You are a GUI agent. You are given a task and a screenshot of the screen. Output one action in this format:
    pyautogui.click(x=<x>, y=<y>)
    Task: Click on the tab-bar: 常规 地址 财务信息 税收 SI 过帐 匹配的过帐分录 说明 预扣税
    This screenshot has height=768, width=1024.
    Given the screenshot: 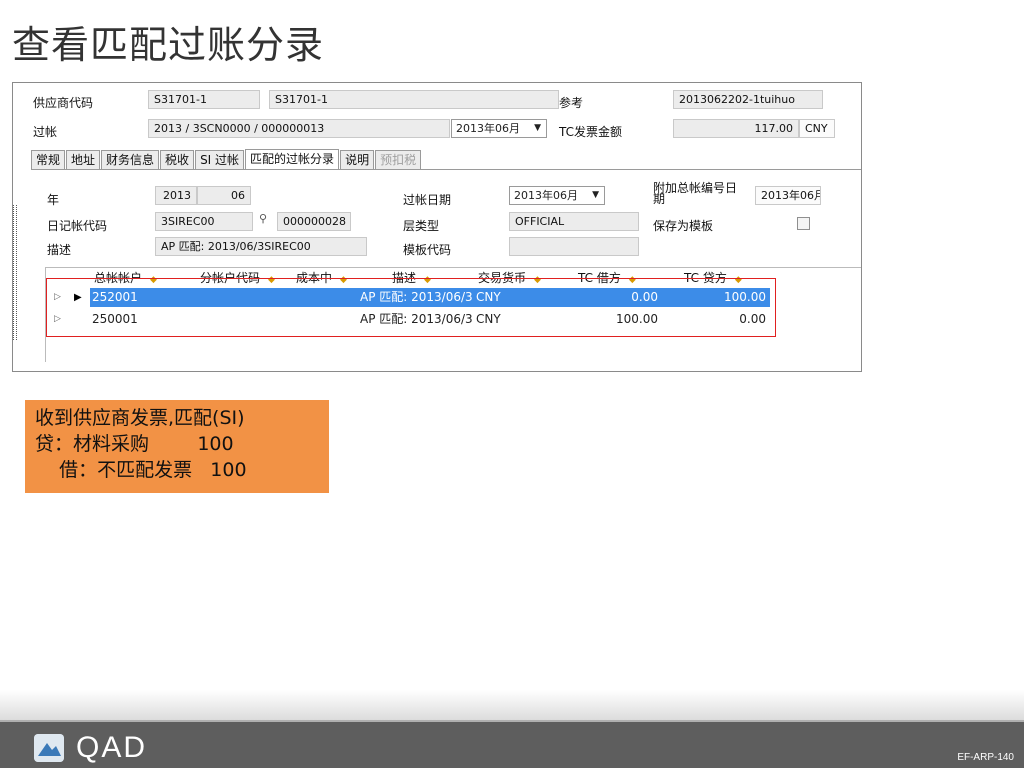 What is the action you would take?
    pyautogui.click(x=226, y=159)
    